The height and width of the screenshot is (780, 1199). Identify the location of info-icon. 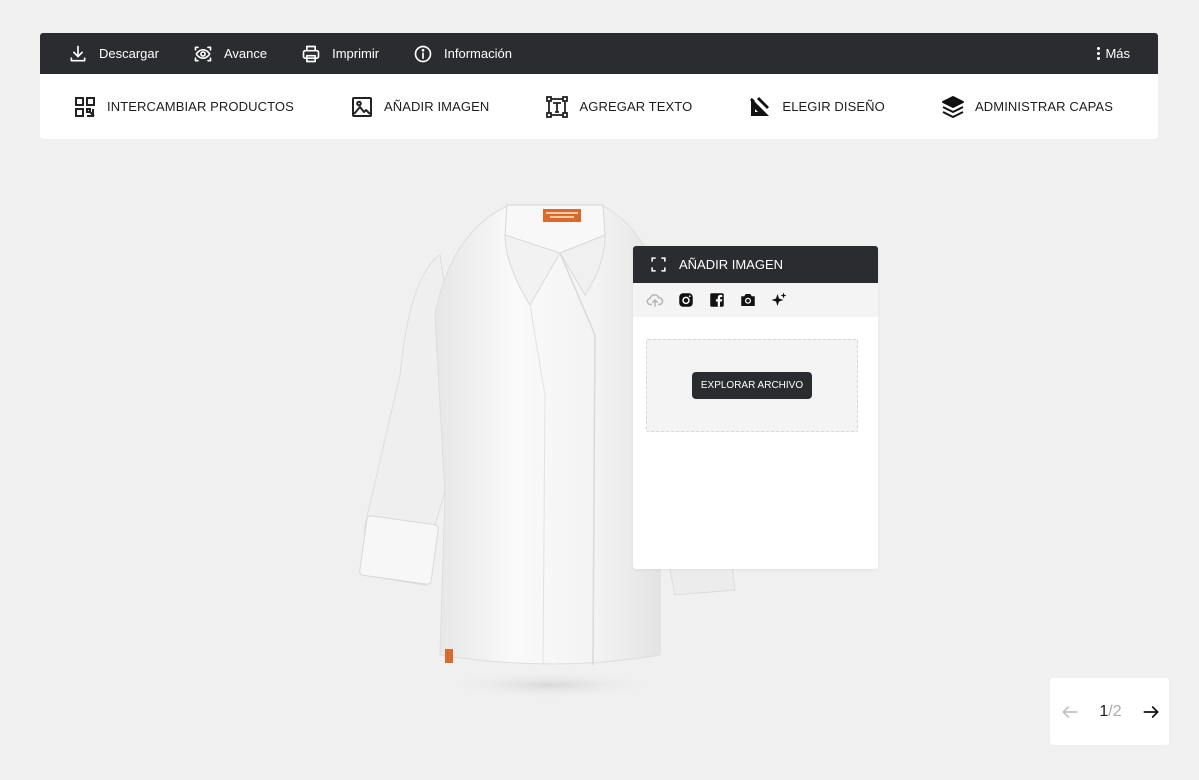
(423, 53).